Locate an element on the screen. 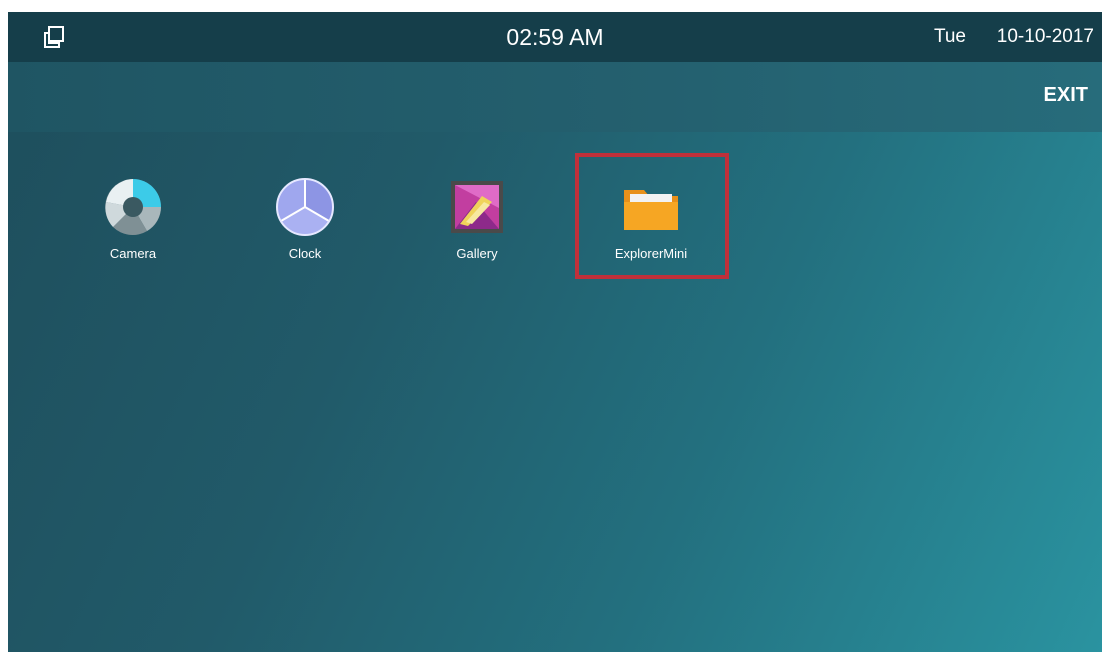 The width and height of the screenshot is (1110, 652). multi-window-icon is located at coordinates (54, 37).